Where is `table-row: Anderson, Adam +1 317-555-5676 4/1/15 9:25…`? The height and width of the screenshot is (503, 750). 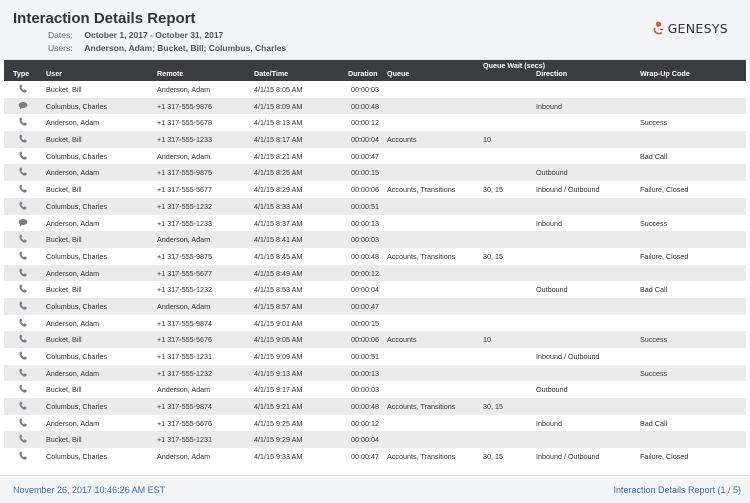 table-row: Anderson, Adam +1 317-555-5676 4/1/15 9:25… is located at coordinates (375, 423).